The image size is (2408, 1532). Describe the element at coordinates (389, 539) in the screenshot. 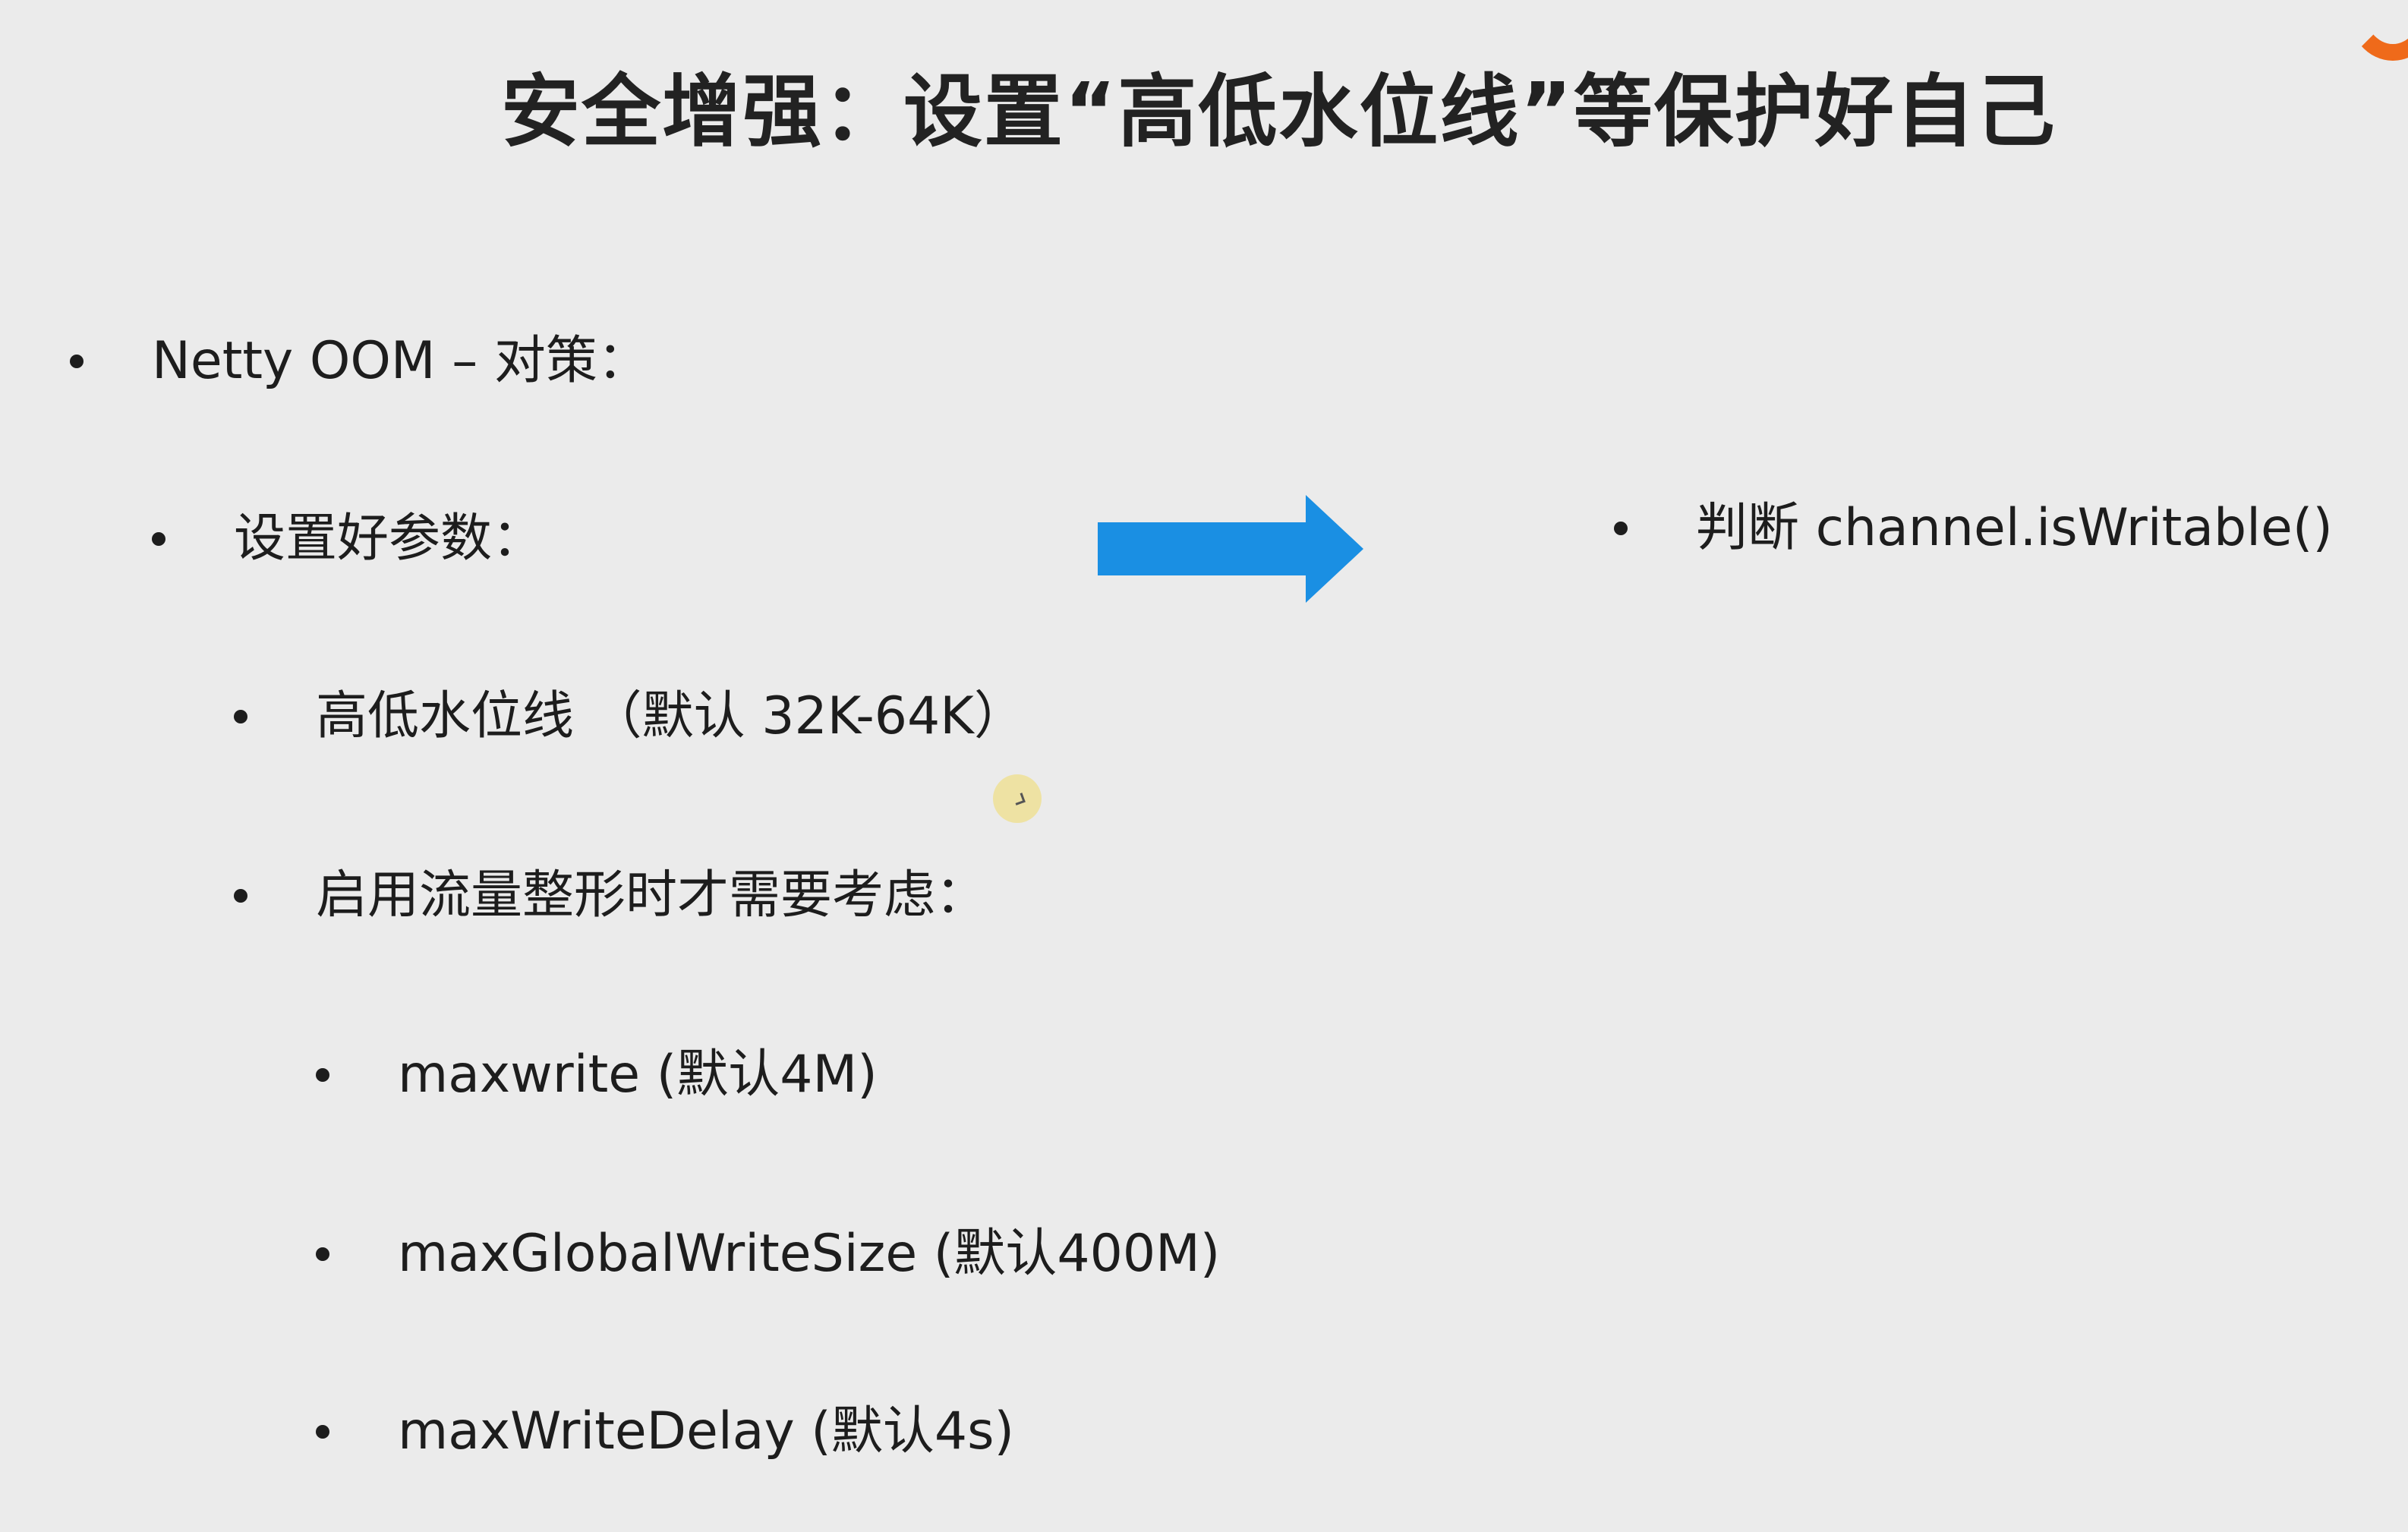

I see `bullet-text: 设置好参数：` at that location.